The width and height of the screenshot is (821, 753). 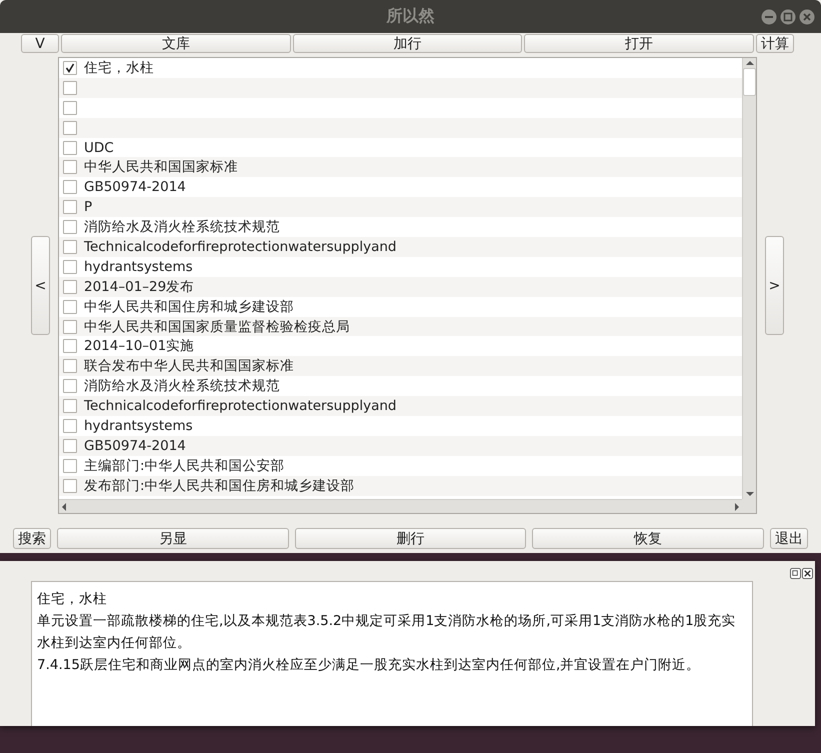 I want to click on toolbar-button: 打开, so click(x=639, y=43).